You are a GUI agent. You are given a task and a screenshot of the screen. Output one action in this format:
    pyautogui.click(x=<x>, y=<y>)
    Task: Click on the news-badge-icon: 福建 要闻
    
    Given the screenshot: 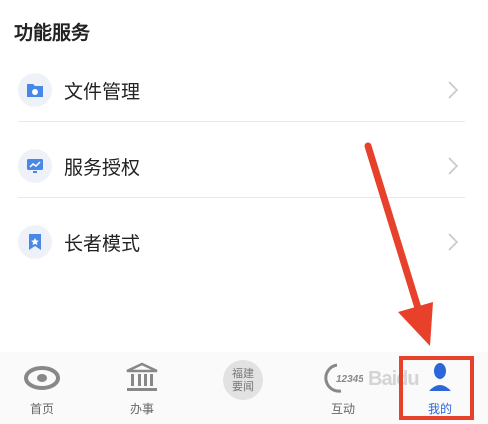 What is the action you would take?
    pyautogui.click(x=243, y=380)
    